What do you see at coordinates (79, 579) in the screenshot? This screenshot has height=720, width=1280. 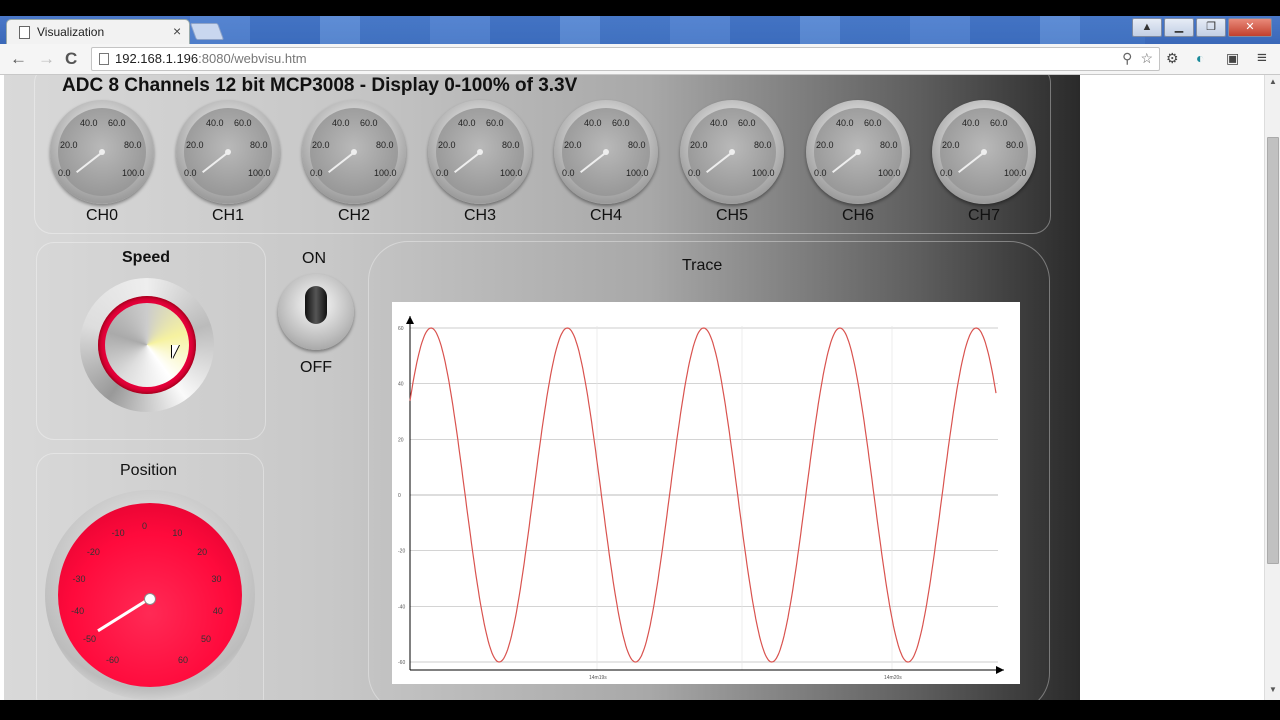 I see `position-tick-label: -30` at bounding box center [79, 579].